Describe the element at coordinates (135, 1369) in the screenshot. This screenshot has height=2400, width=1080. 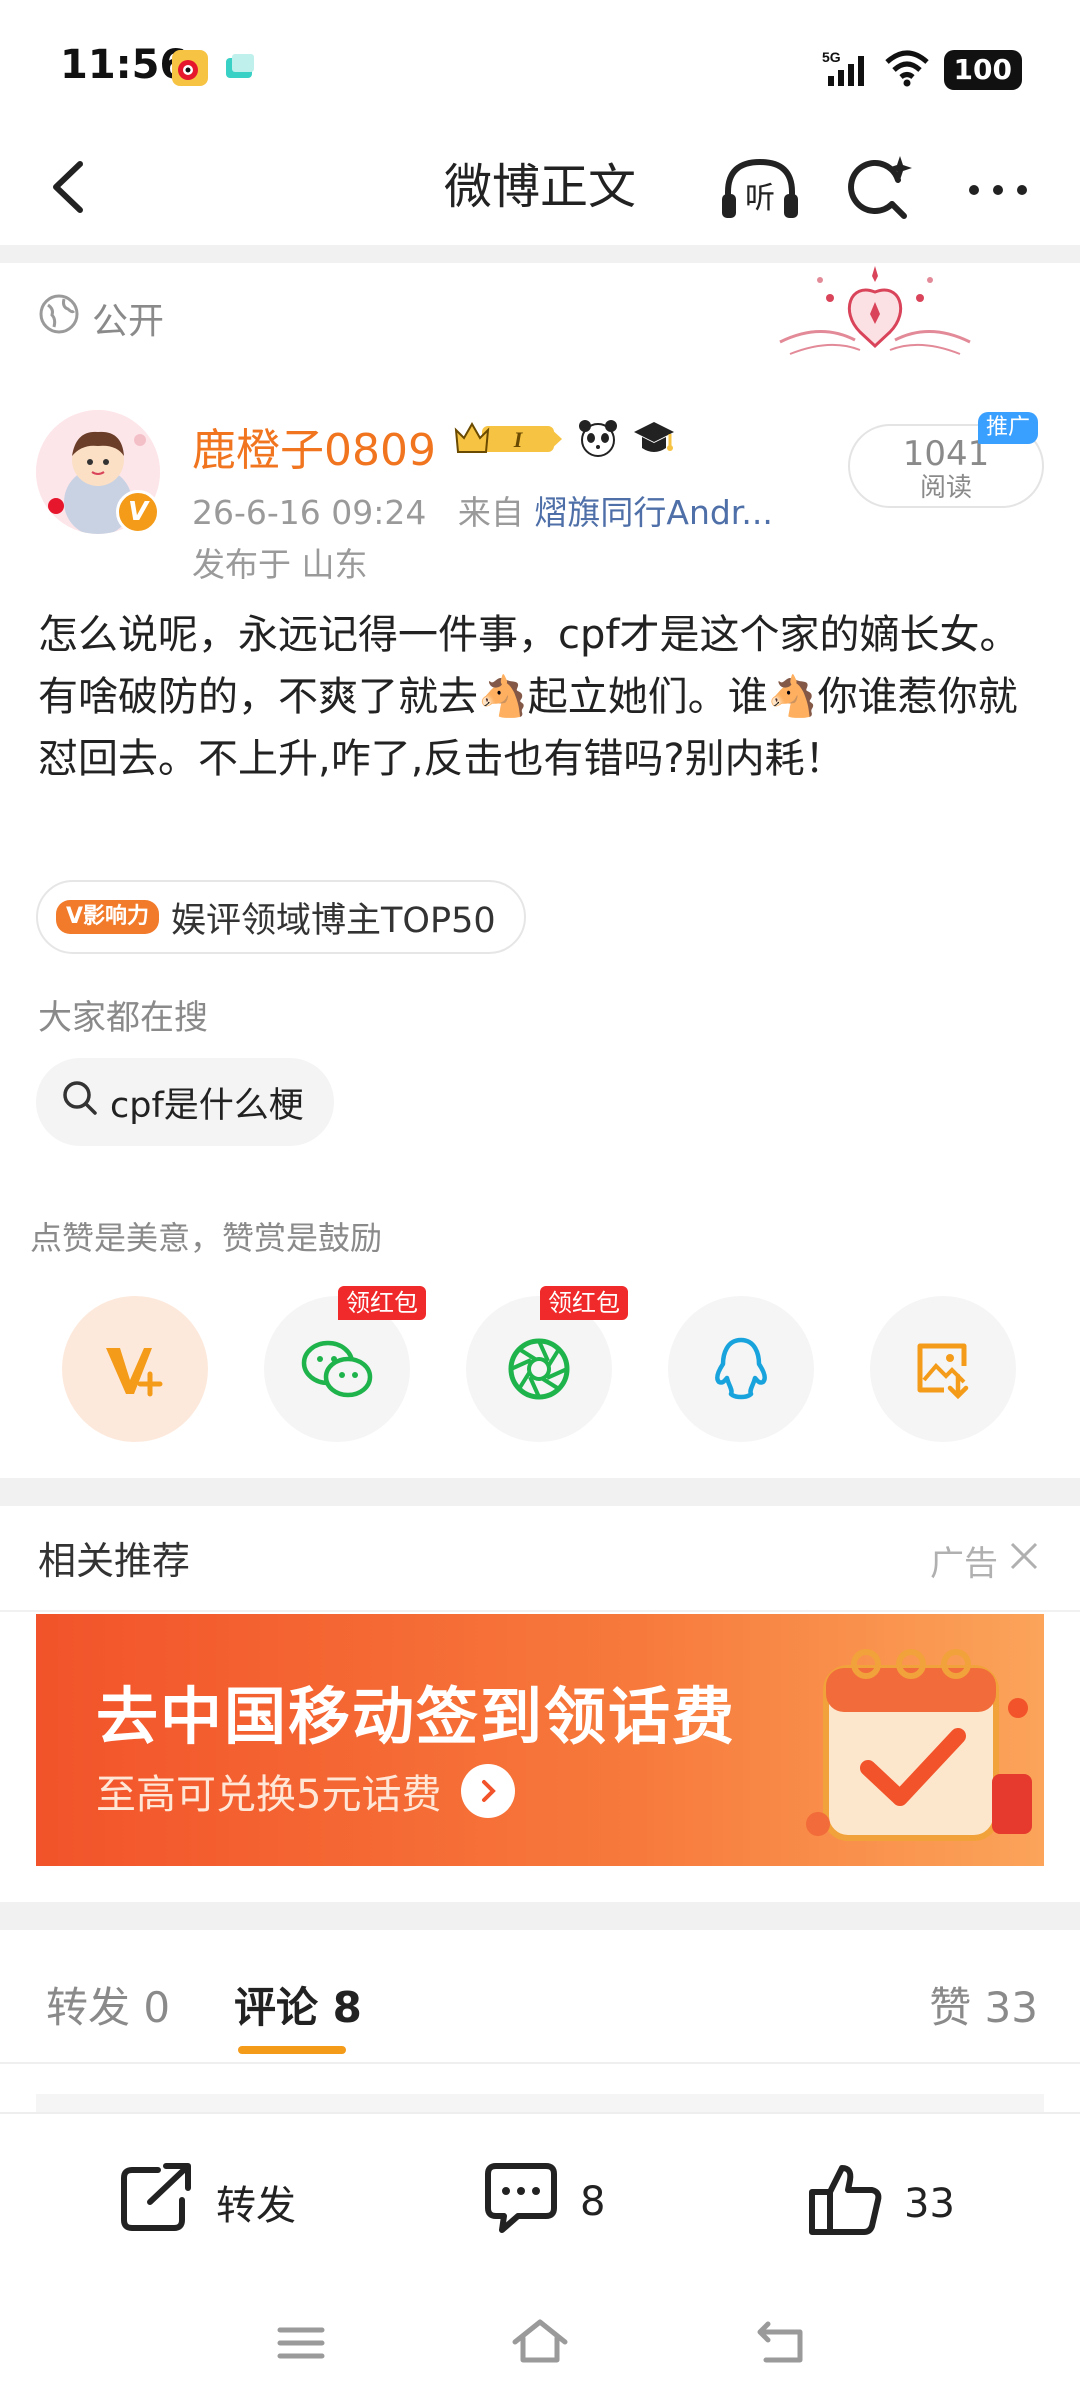
I see `reward-button` at that location.